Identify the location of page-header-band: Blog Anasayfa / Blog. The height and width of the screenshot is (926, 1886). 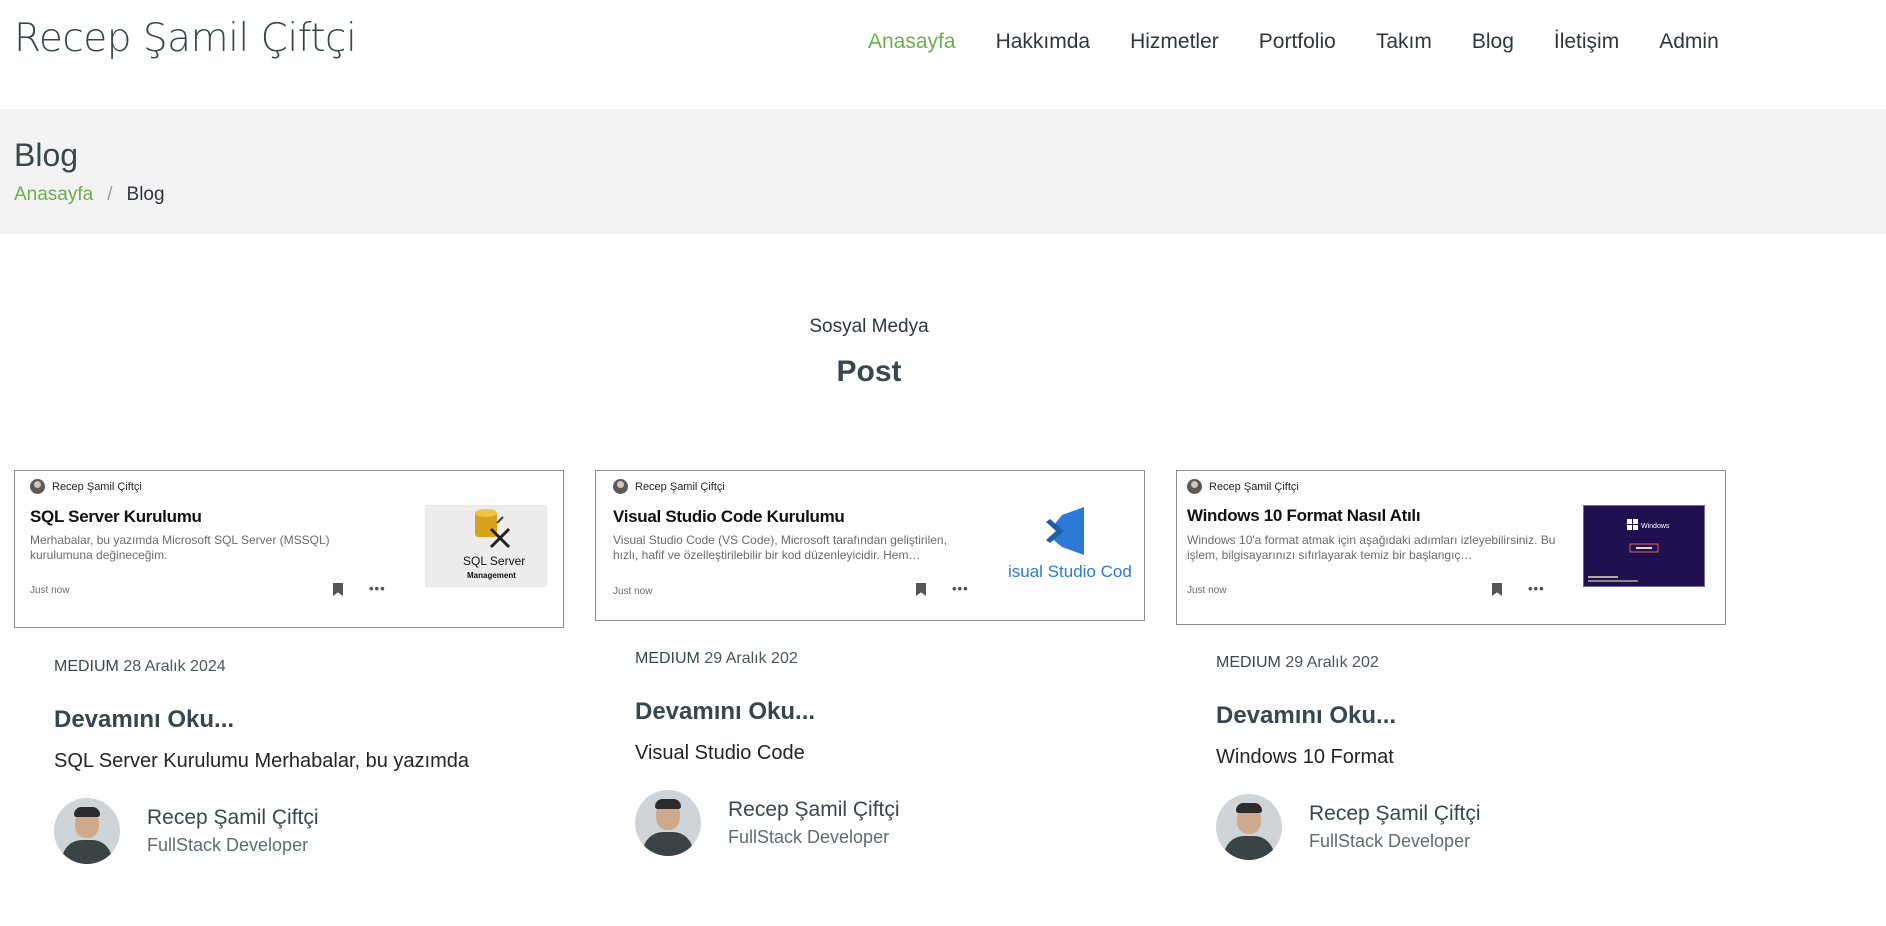
(943, 171).